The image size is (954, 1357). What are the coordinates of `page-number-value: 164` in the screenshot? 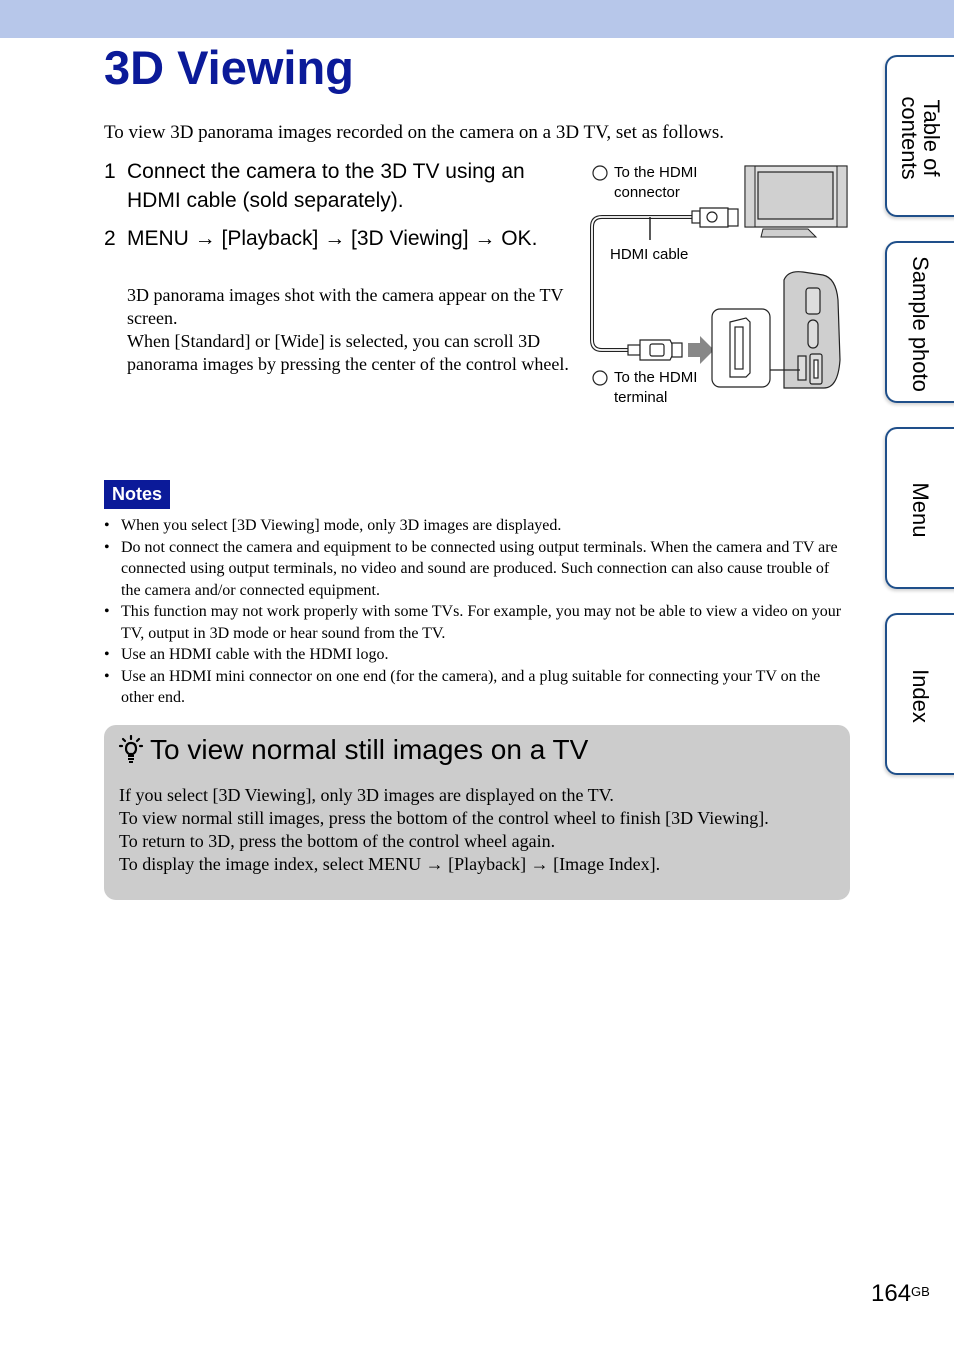 It's located at (891, 1293).